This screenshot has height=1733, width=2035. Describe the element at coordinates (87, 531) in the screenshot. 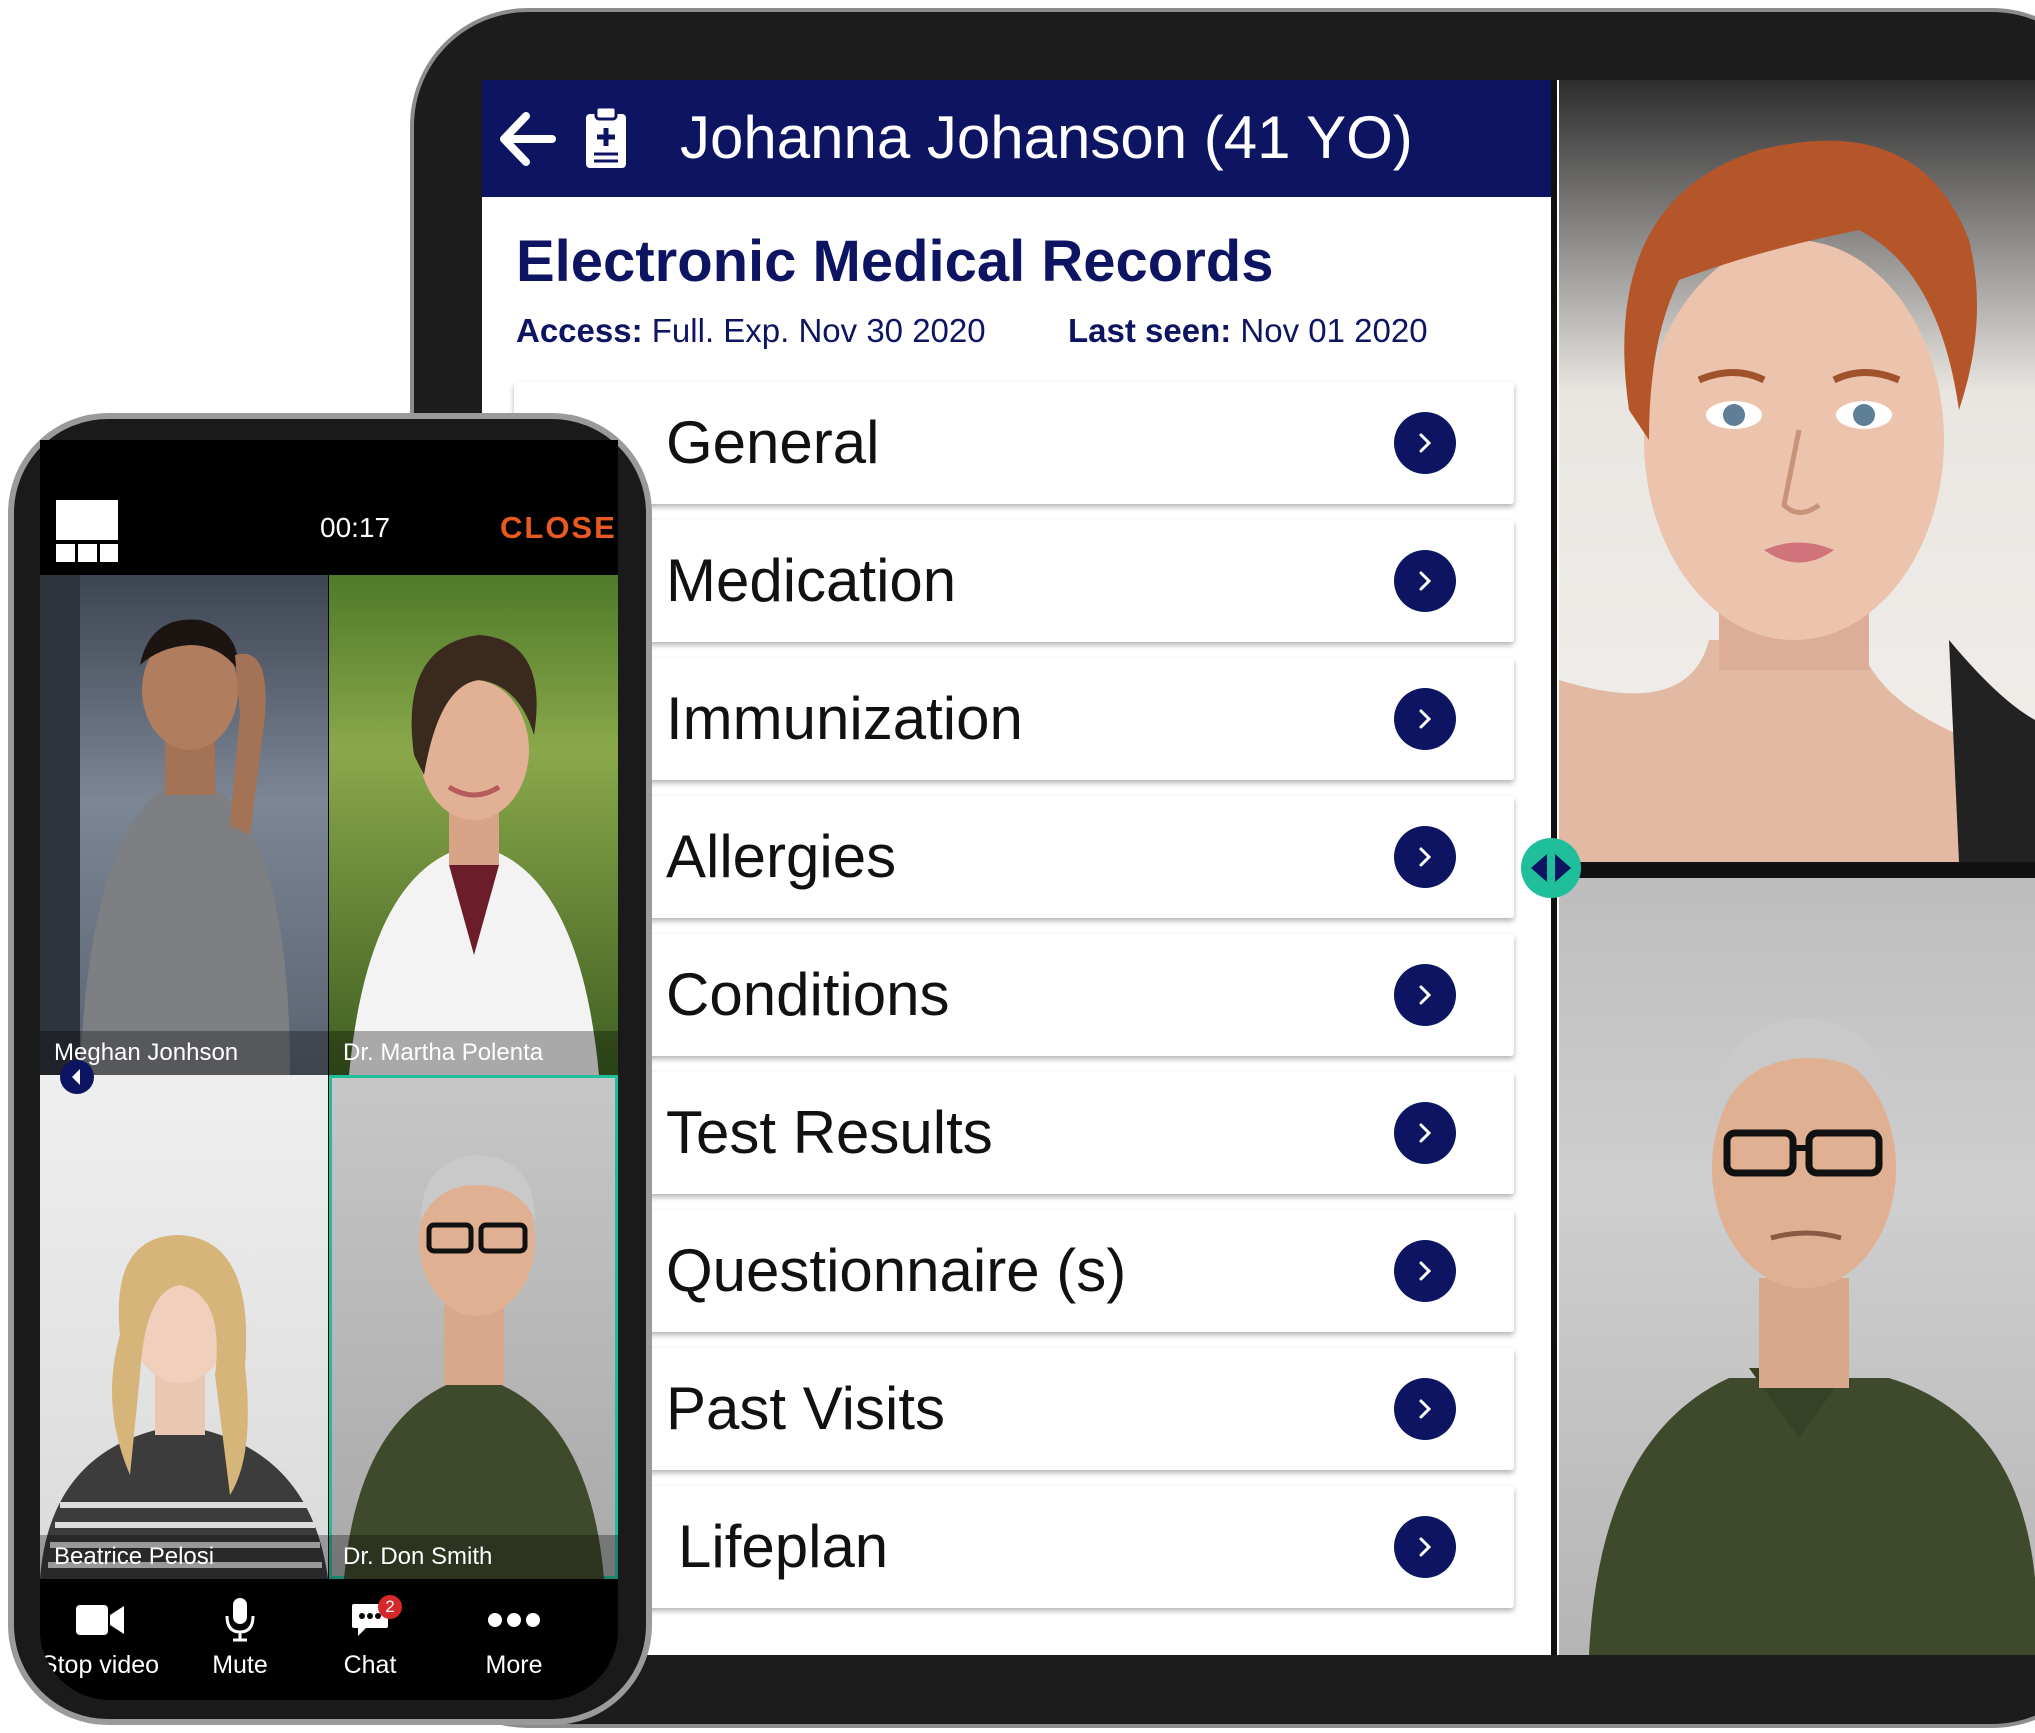

I see `grid-layout-icon` at that location.